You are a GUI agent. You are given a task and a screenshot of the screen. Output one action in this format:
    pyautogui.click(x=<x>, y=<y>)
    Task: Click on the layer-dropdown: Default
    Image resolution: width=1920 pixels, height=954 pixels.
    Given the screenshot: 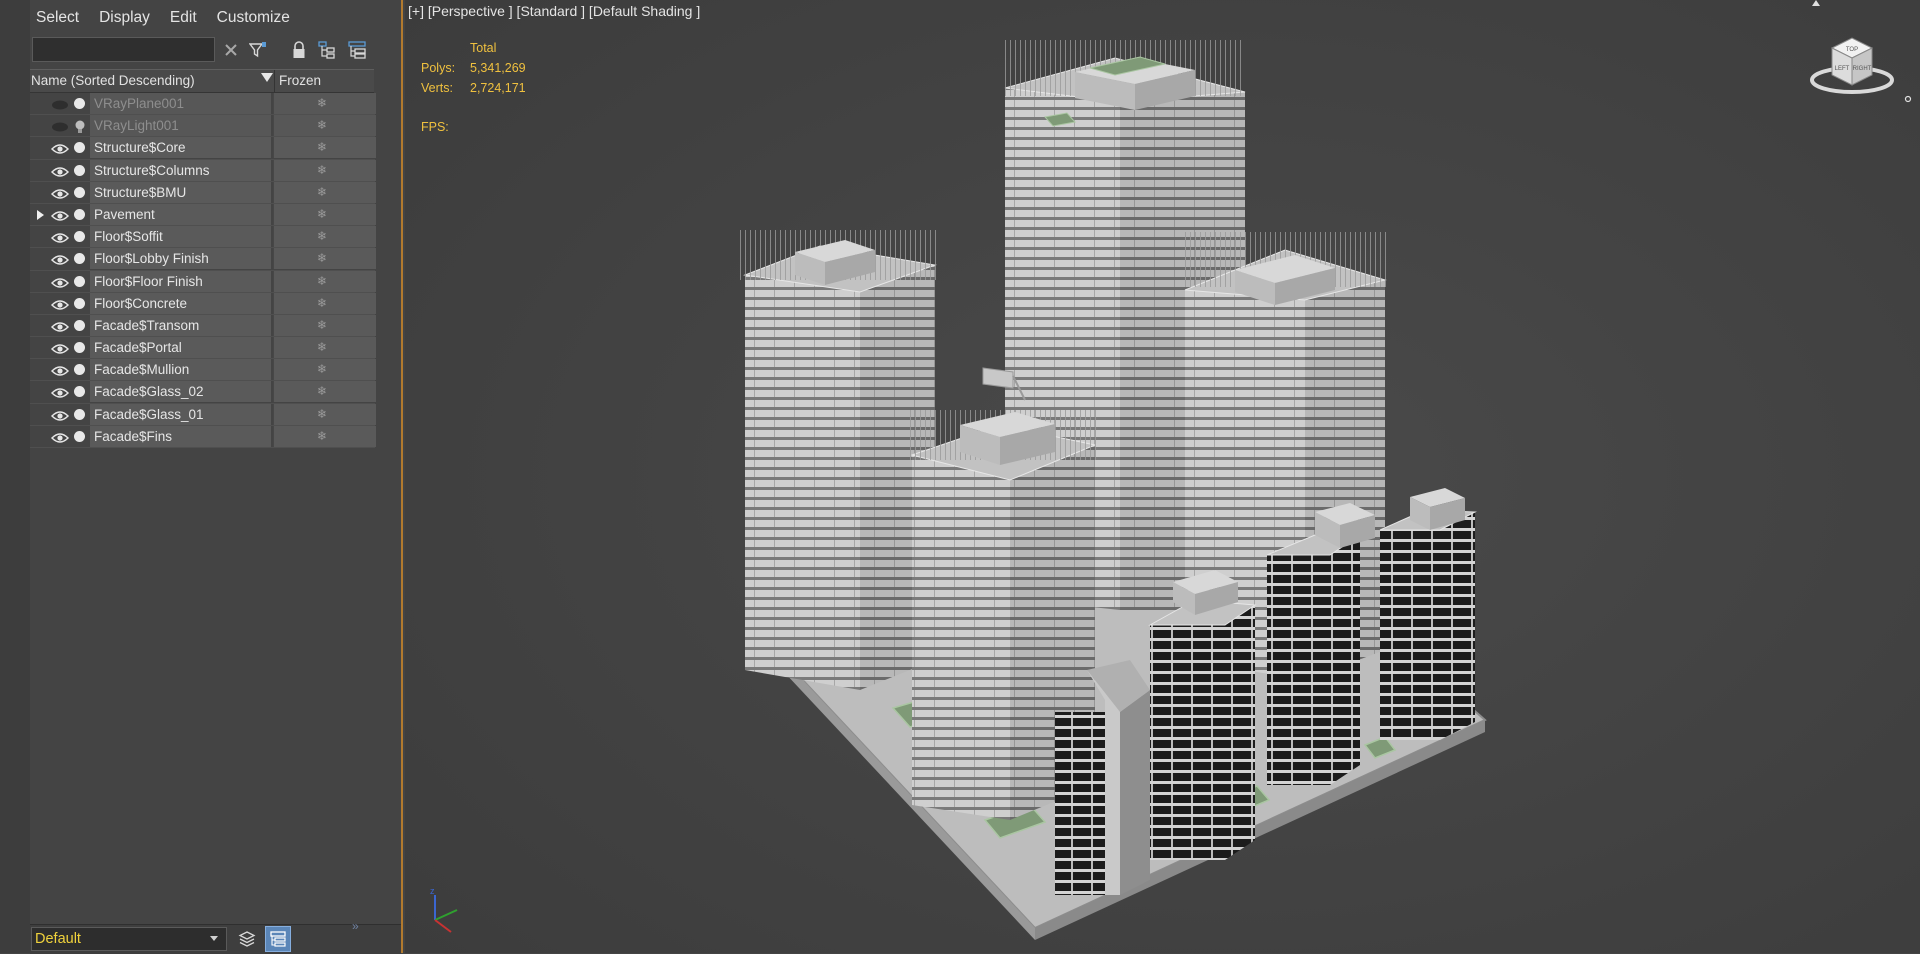 What is the action you would take?
    pyautogui.click(x=129, y=939)
    